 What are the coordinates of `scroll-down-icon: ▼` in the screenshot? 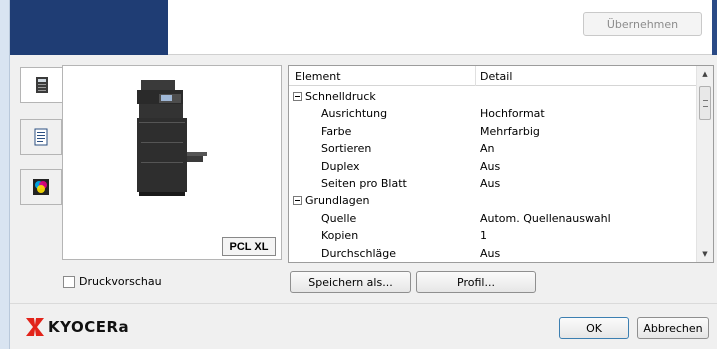 It's located at (705, 254).